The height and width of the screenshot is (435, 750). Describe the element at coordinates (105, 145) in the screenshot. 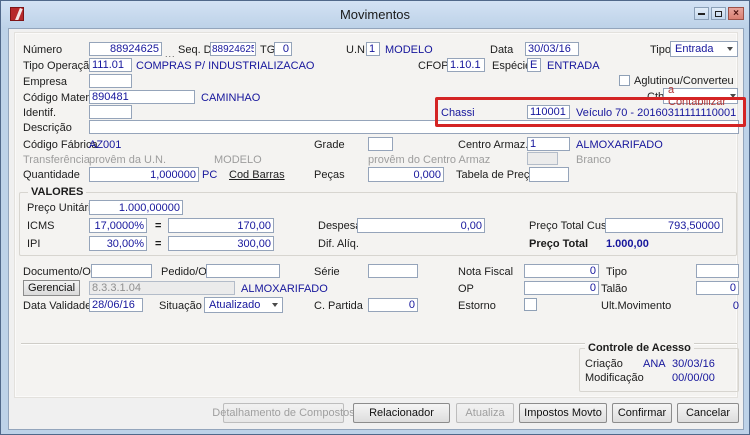

I see `codigo-fabrica-value: AZ001` at that location.